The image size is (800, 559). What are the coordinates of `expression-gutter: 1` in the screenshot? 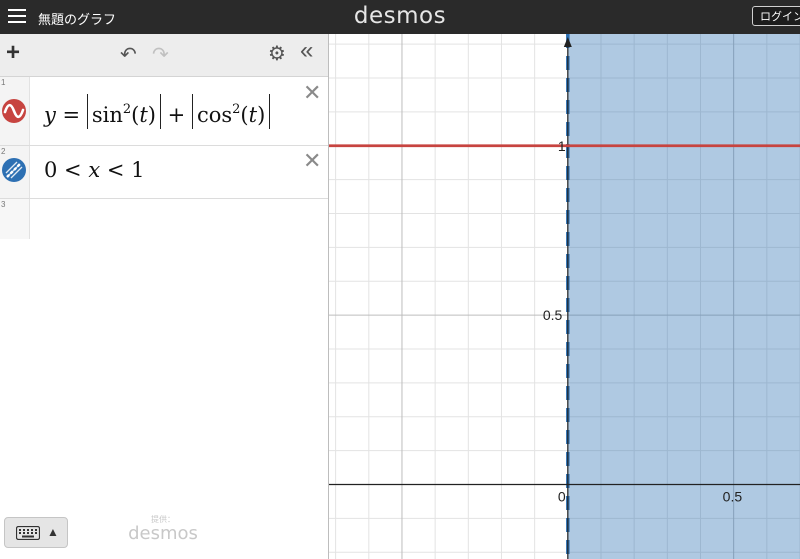 It's located at (15, 111).